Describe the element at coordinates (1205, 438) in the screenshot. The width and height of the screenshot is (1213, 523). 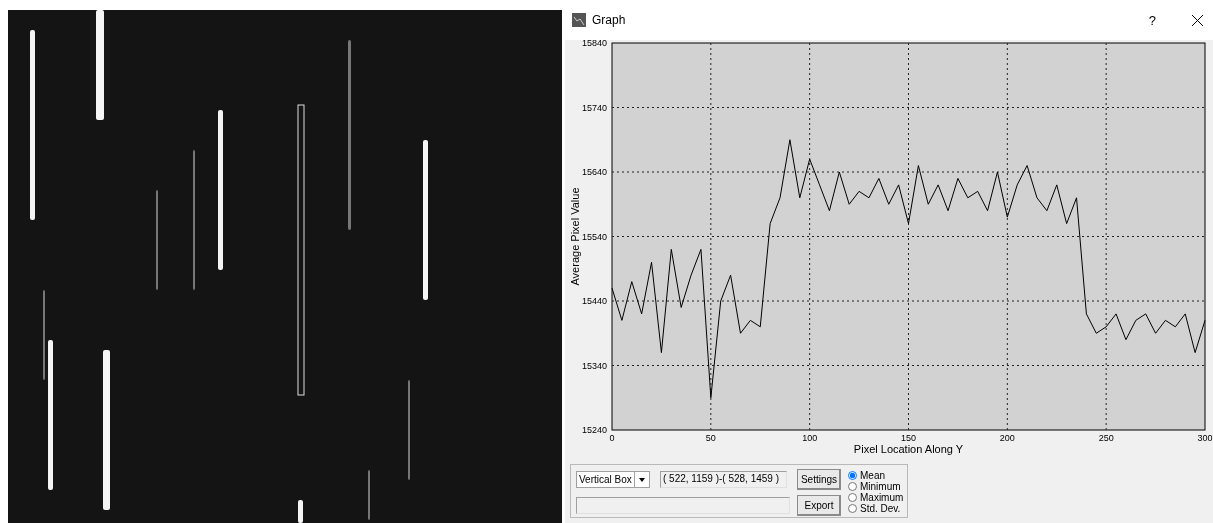
I see `x-tick-label: 300` at that location.